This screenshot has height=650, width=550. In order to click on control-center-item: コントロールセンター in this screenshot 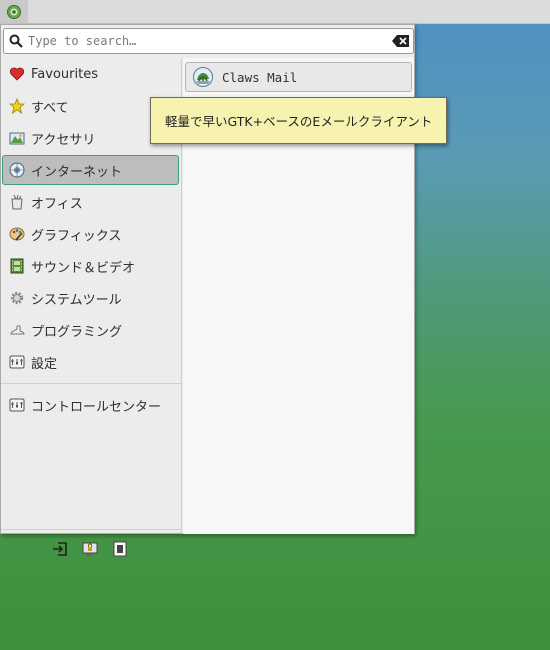, I will do `click(90, 405)`.